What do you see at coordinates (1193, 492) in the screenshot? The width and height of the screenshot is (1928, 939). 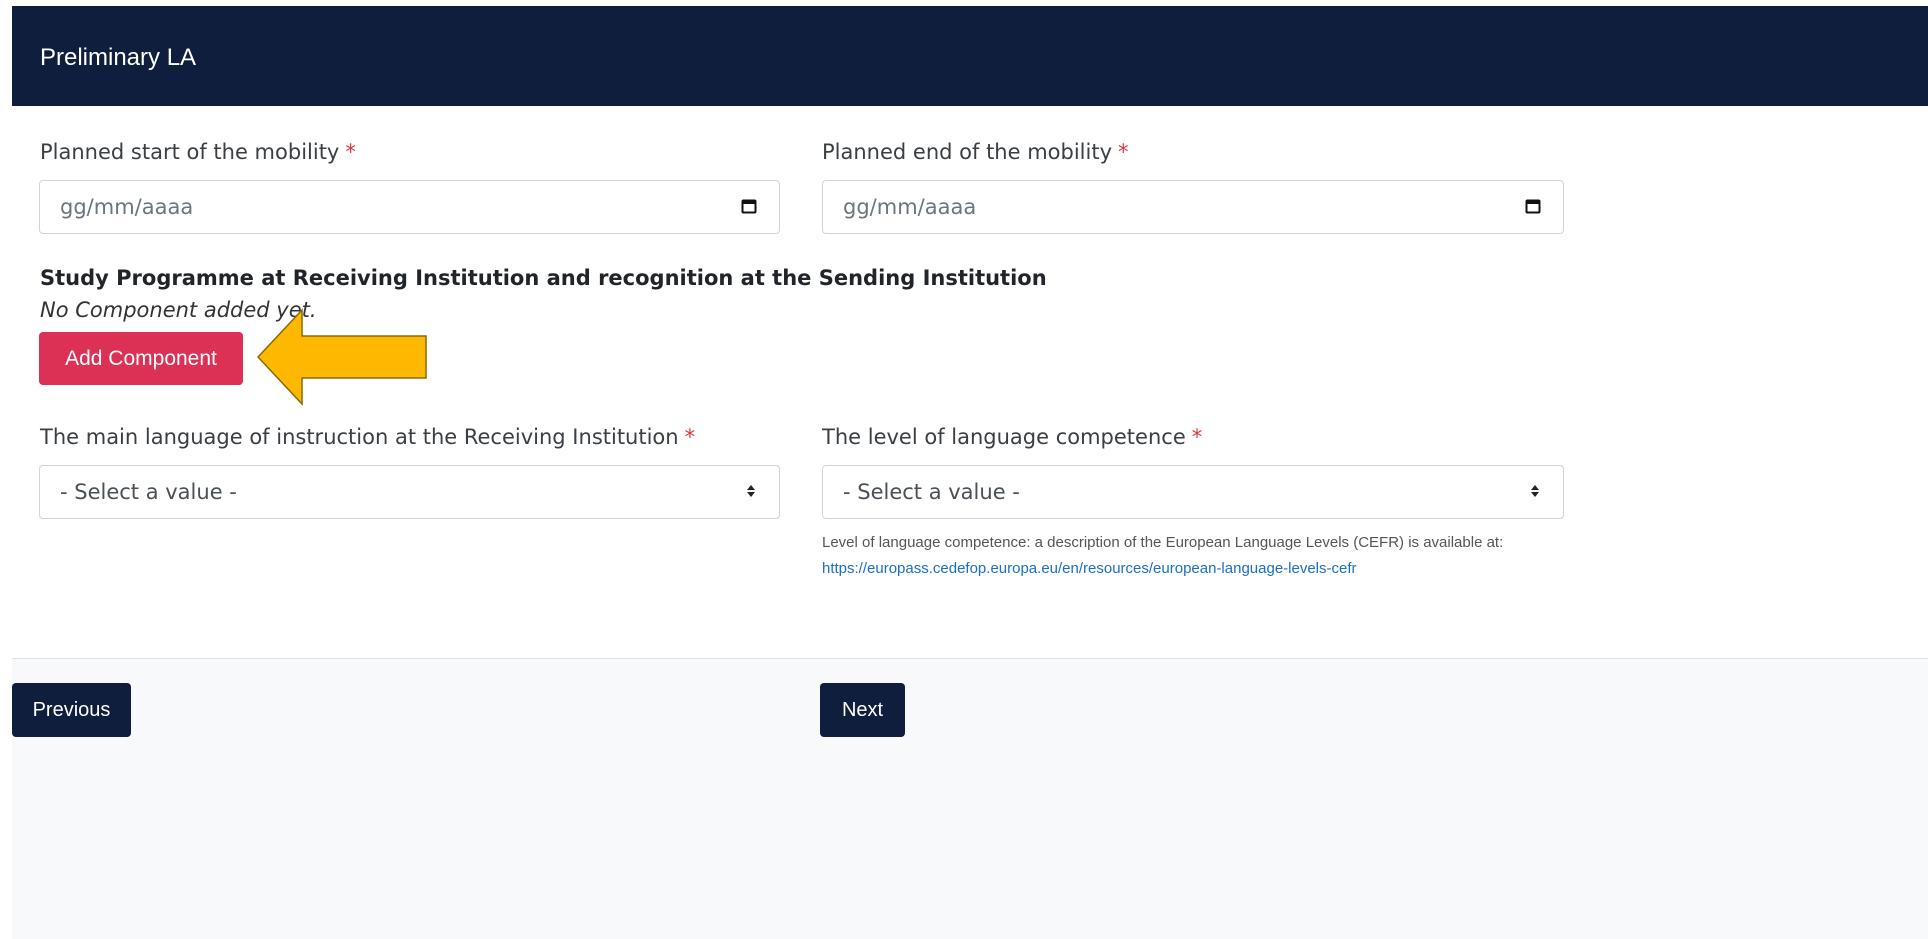 I see `level-select: - Select a value -` at bounding box center [1193, 492].